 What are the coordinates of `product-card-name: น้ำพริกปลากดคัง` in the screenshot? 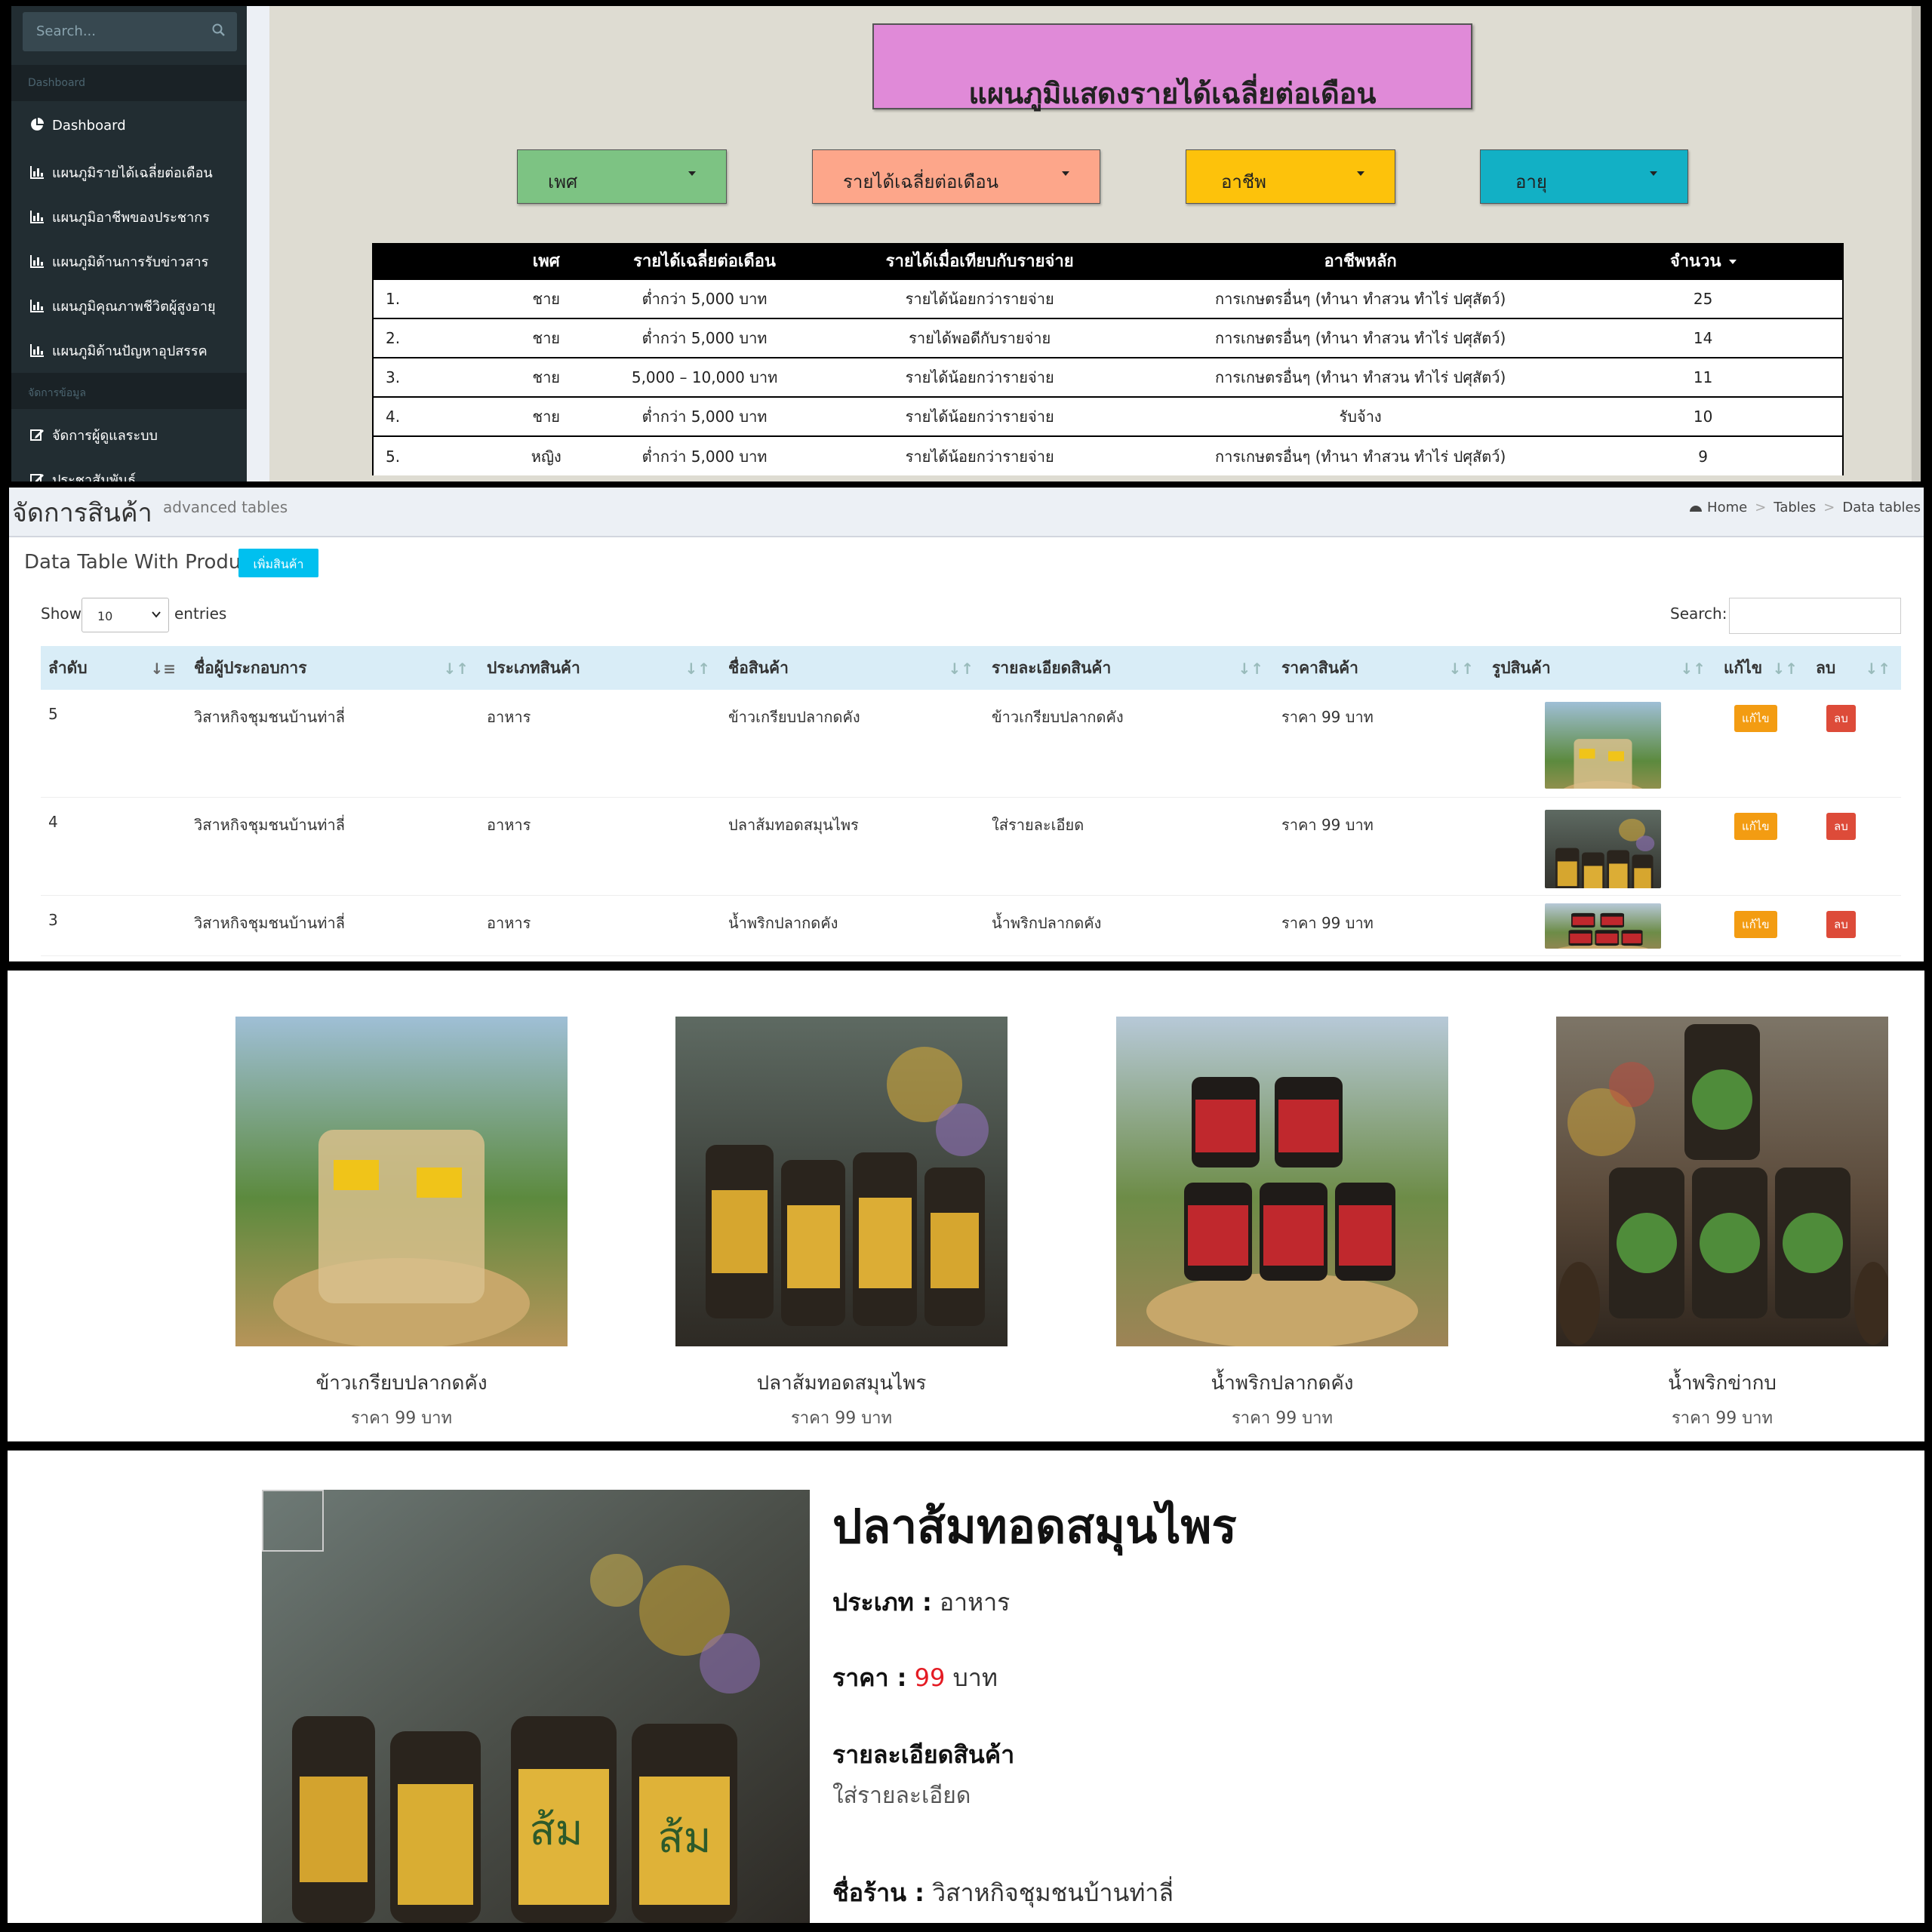 It's located at (1282, 1382).